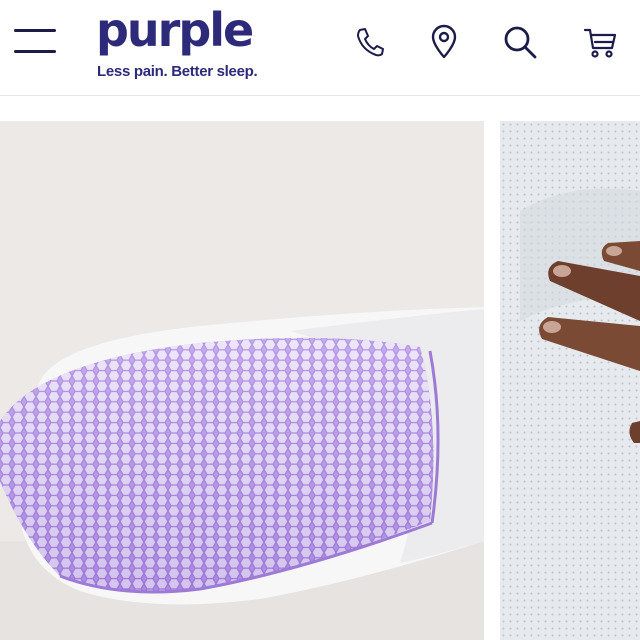 Image resolution: width=640 pixels, height=640 pixels. I want to click on phone-icon, so click(370, 42).